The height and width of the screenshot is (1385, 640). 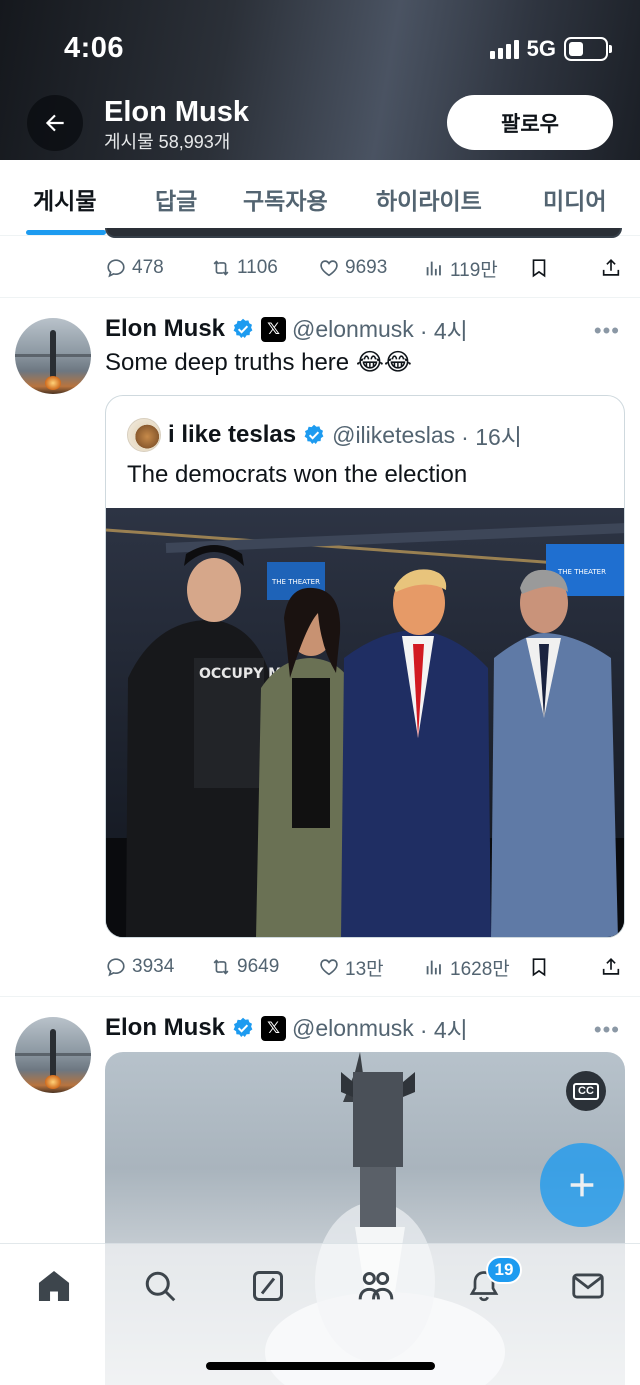 I want to click on search-icon, so click(x=160, y=1286).